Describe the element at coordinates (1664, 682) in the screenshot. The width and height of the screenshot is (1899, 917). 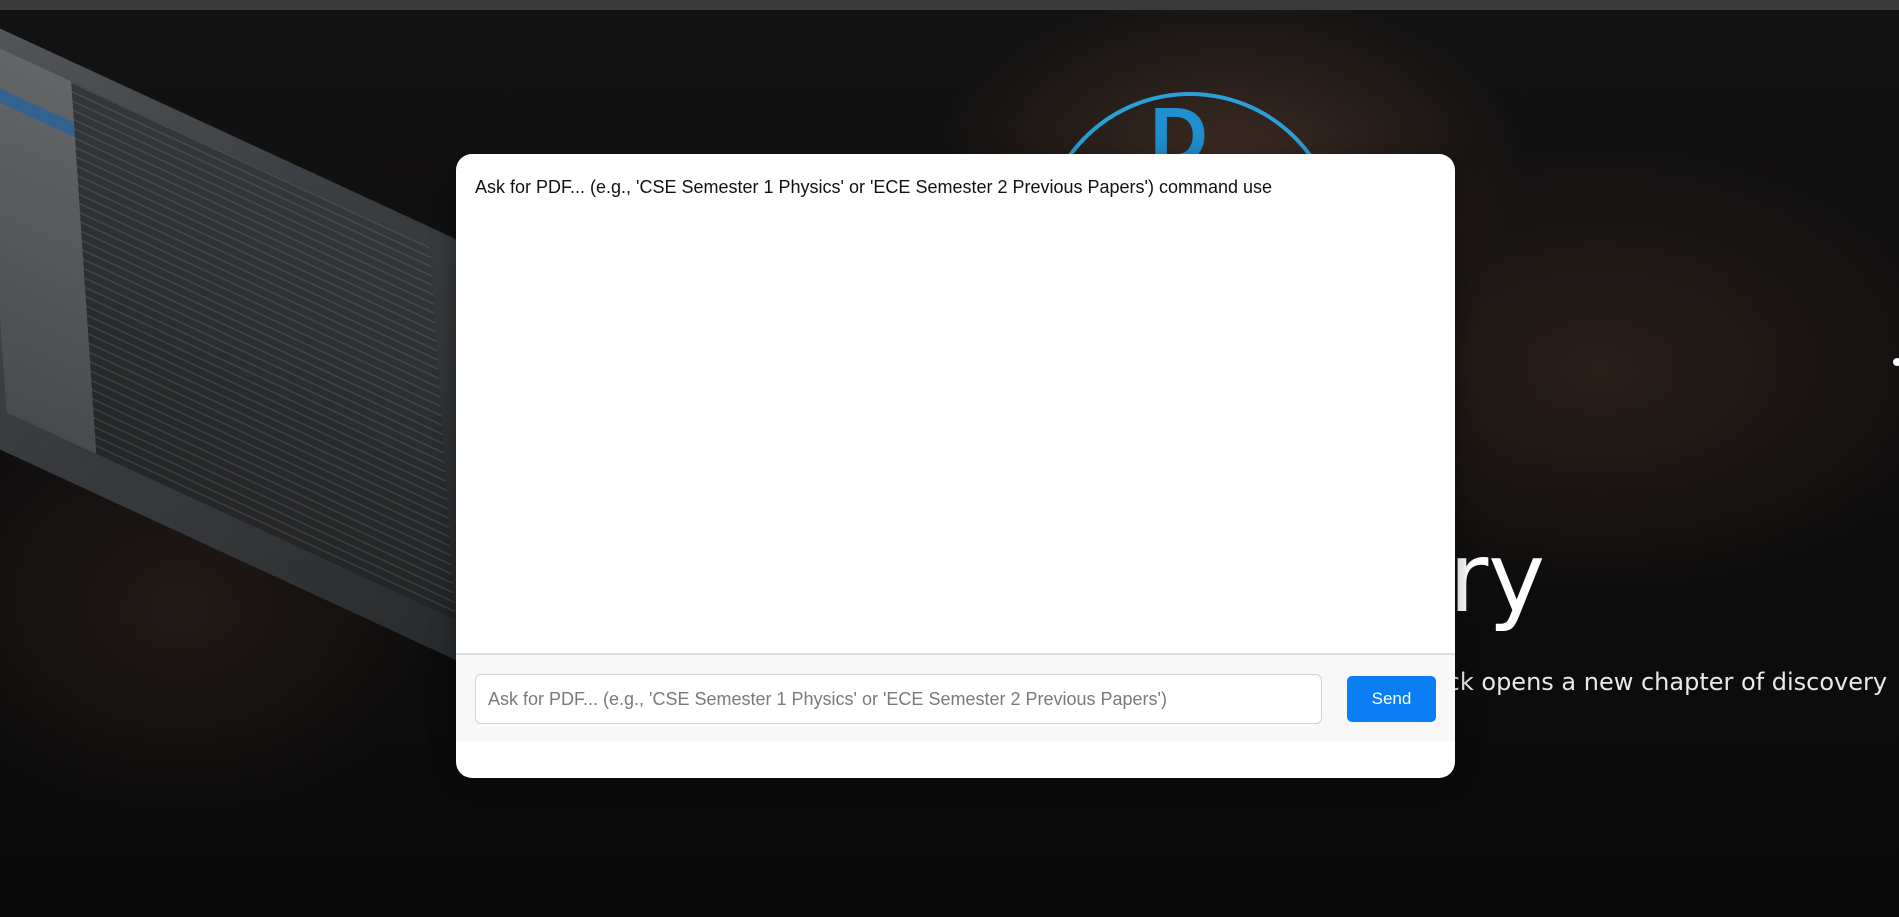
I see `hero-subtitle: ick opens a new chapter of discovery` at that location.